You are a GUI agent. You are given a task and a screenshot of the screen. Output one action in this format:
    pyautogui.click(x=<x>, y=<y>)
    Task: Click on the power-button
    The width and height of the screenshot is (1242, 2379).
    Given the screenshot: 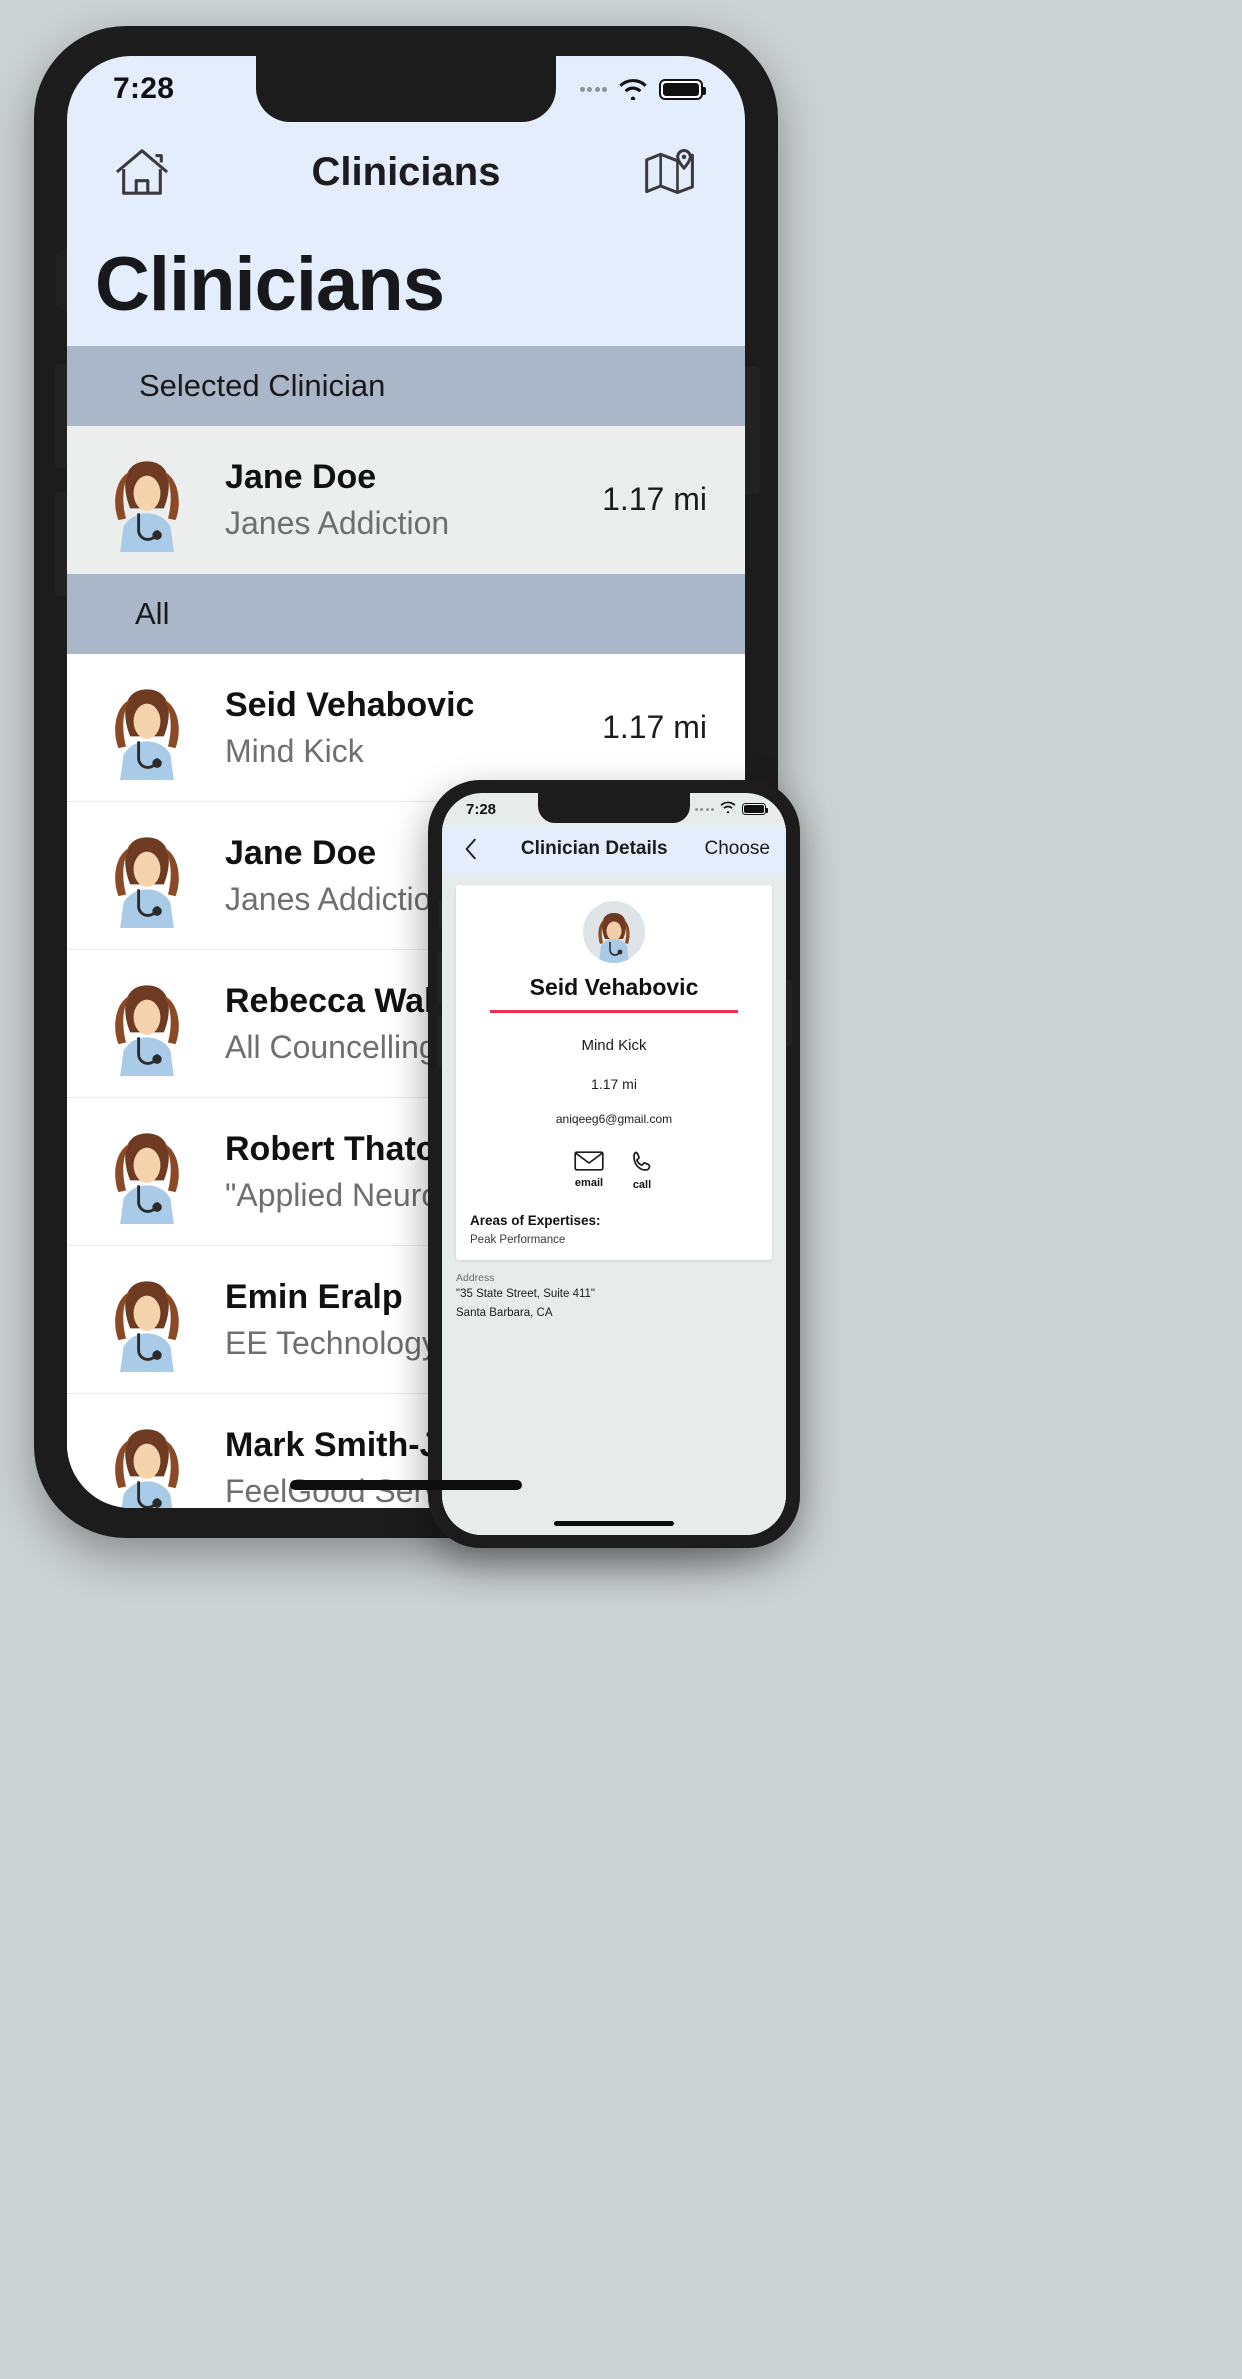 What is the action you would take?
    pyautogui.click(x=752, y=430)
    